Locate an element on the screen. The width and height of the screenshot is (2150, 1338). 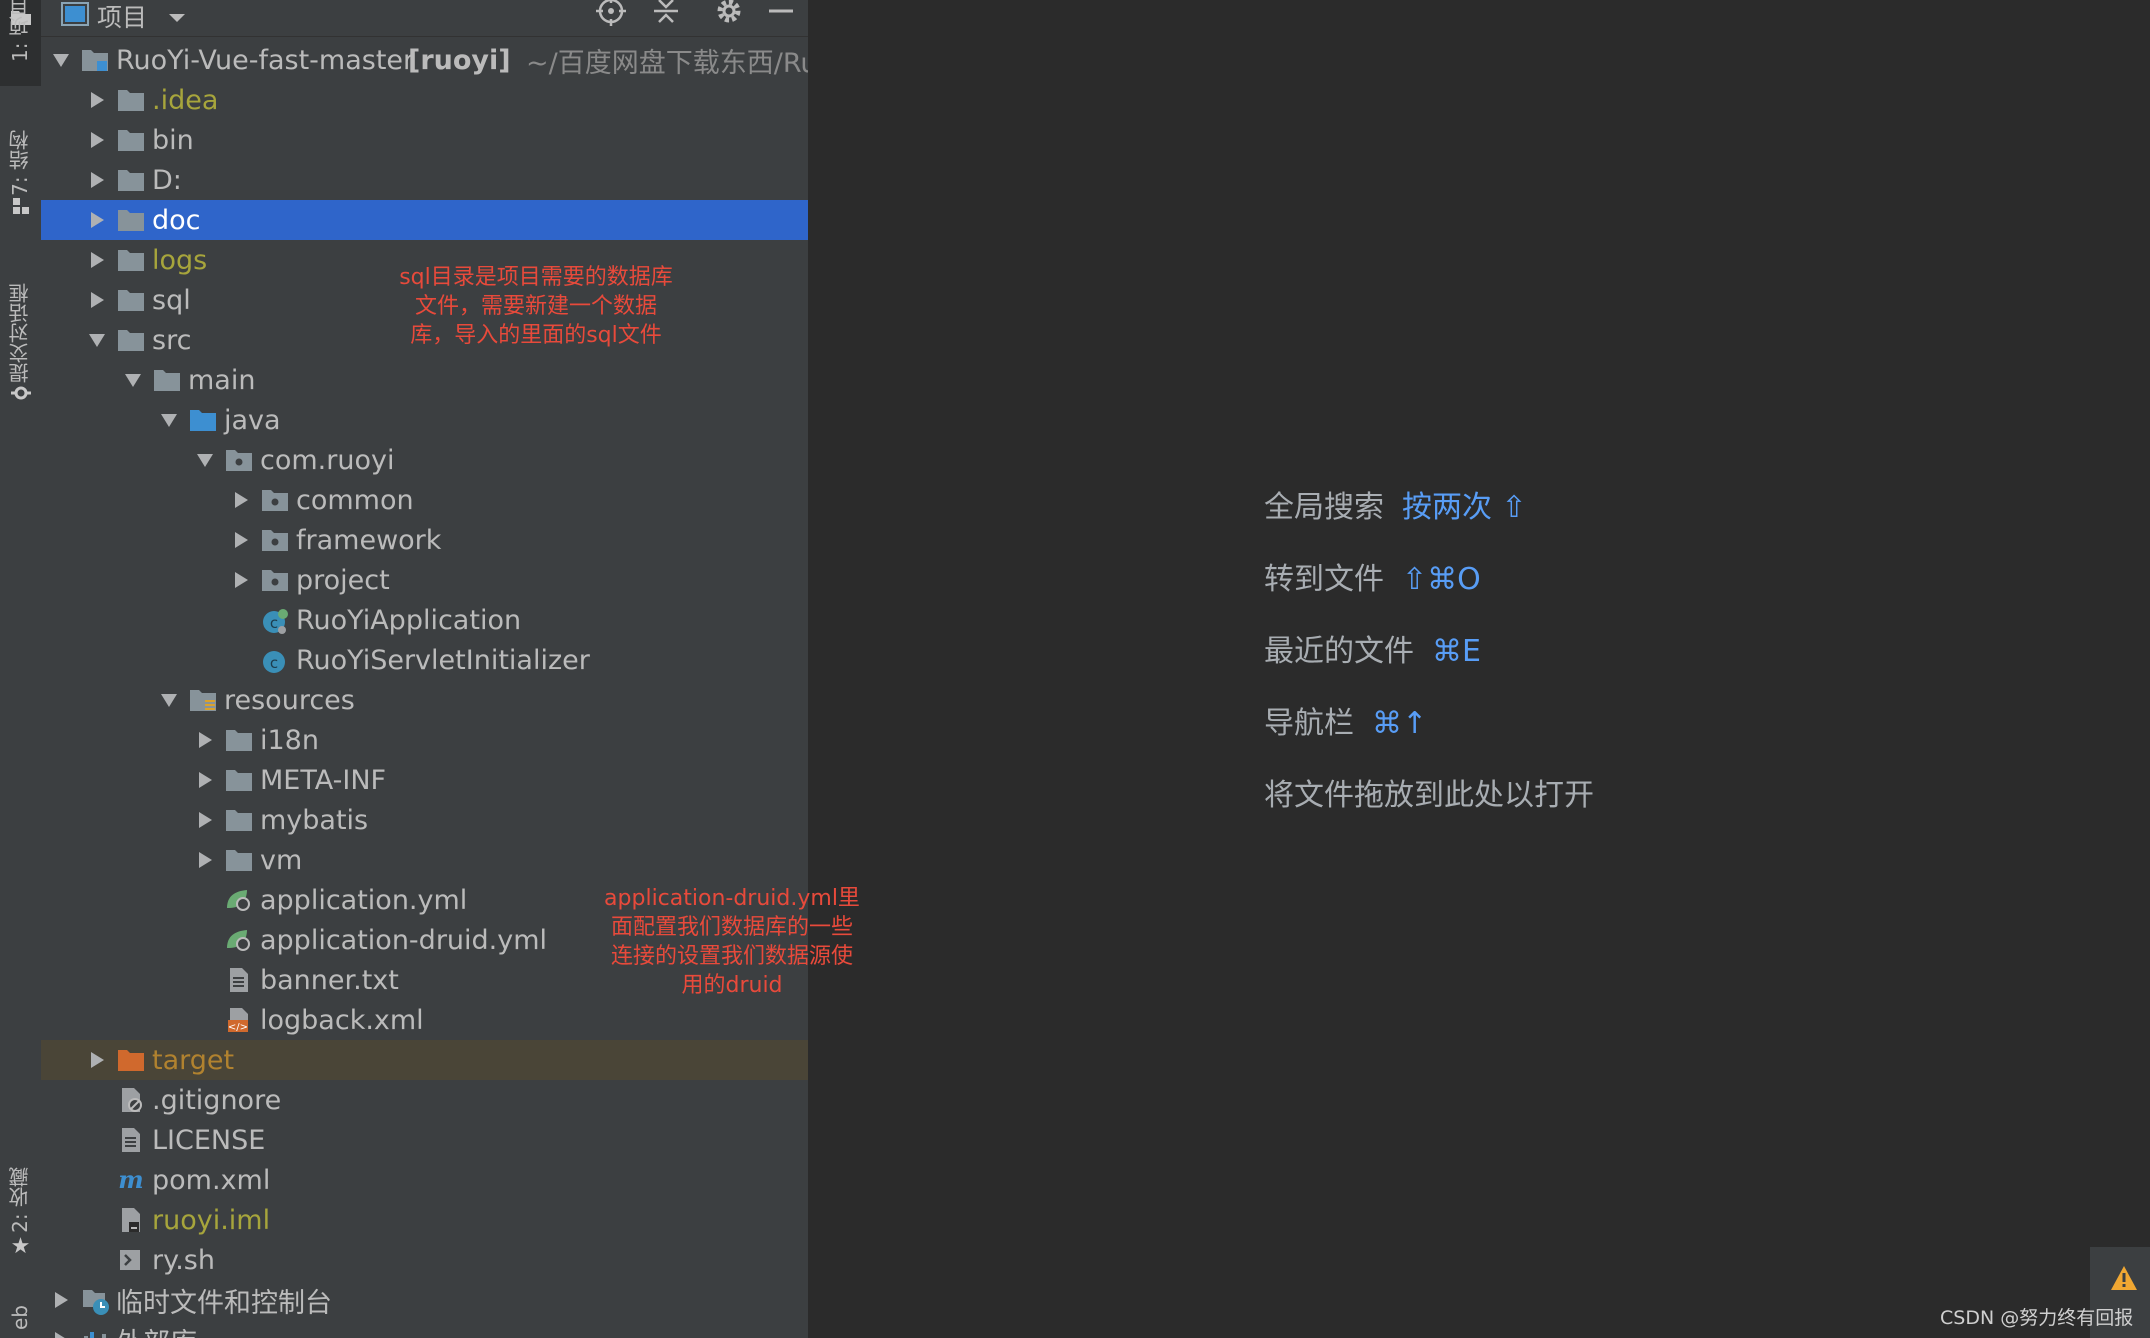
tree-item-label: common is located at coordinates (355, 500).